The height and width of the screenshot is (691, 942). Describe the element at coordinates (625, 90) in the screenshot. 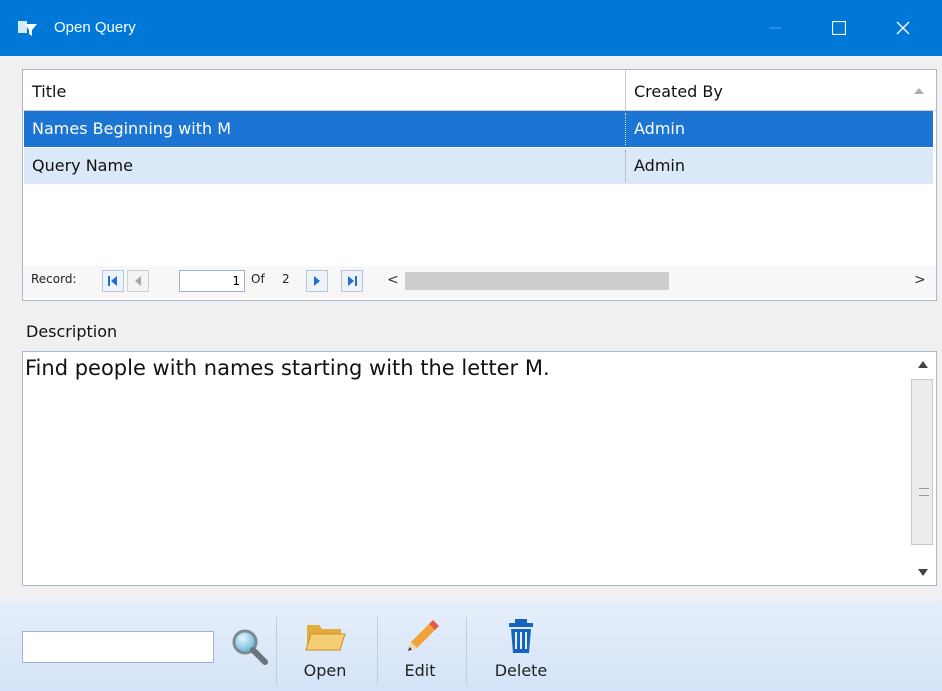

I see `column-divider` at that location.